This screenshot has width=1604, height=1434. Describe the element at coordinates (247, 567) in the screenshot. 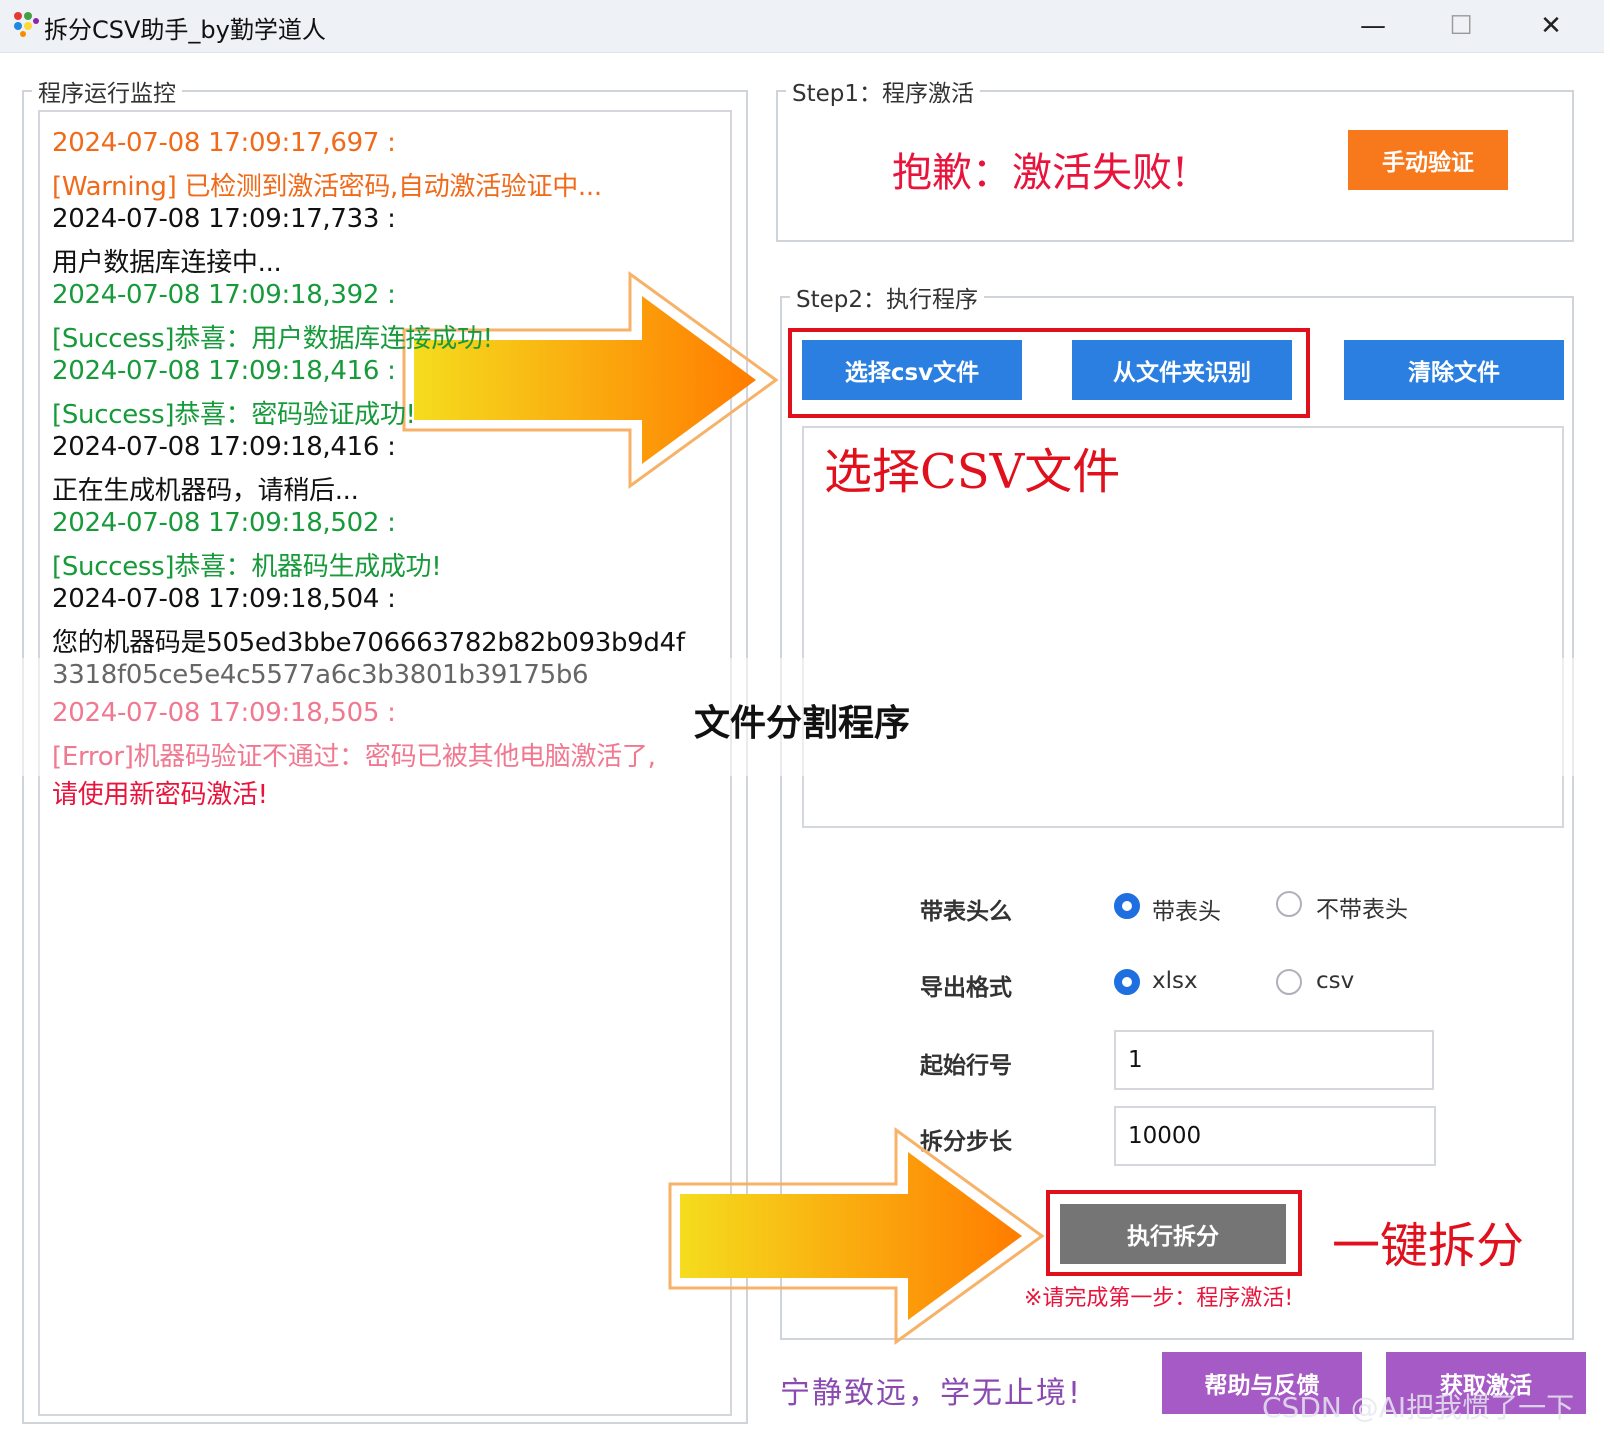

I see `log-line: [Success]恭喜：机器码生成成功!` at that location.